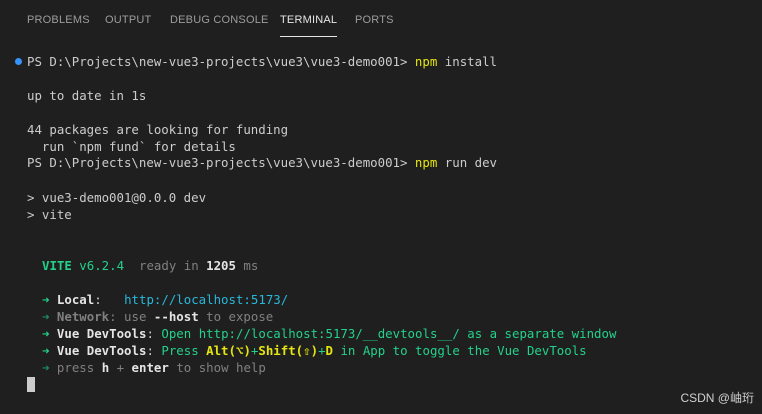 This screenshot has height=414, width=762. What do you see at coordinates (49, 214) in the screenshot?
I see `script-line-2: > vite` at bounding box center [49, 214].